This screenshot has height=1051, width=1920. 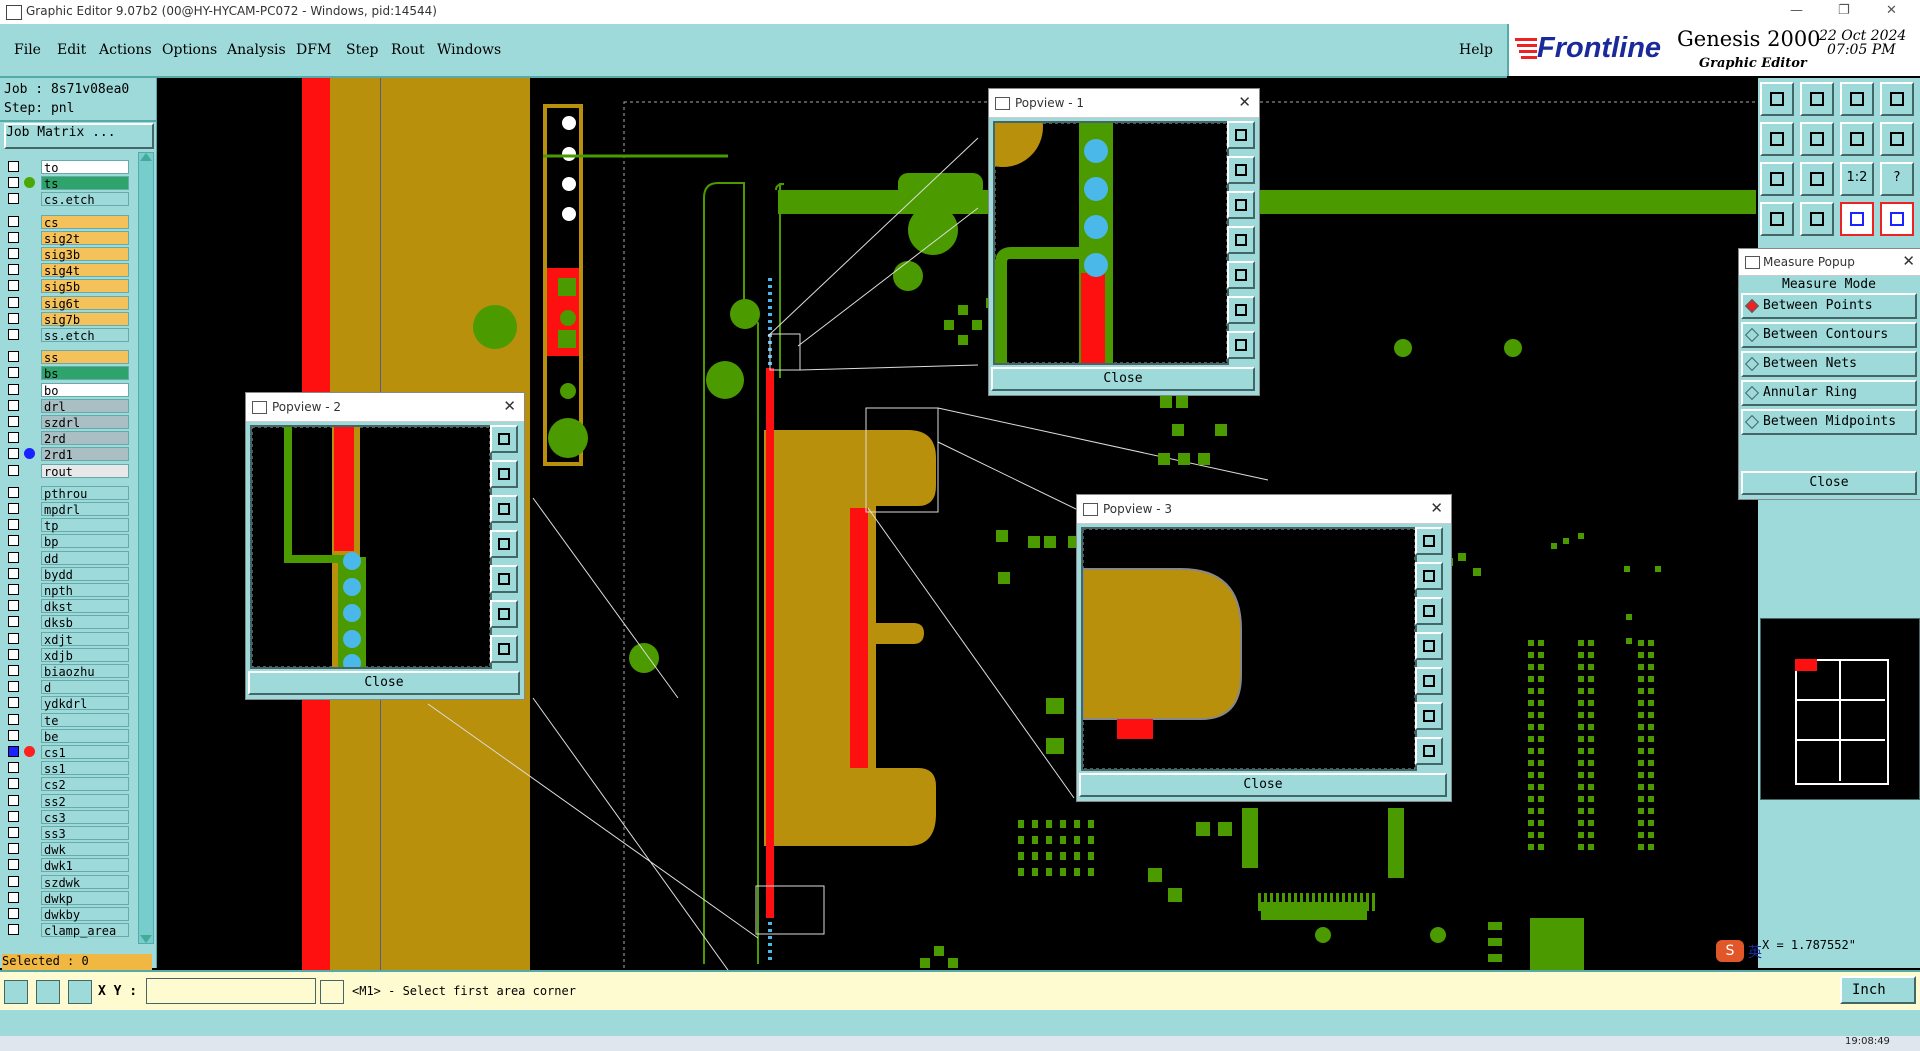 What do you see at coordinates (1476, 50) in the screenshot?
I see `menu-help: Help` at bounding box center [1476, 50].